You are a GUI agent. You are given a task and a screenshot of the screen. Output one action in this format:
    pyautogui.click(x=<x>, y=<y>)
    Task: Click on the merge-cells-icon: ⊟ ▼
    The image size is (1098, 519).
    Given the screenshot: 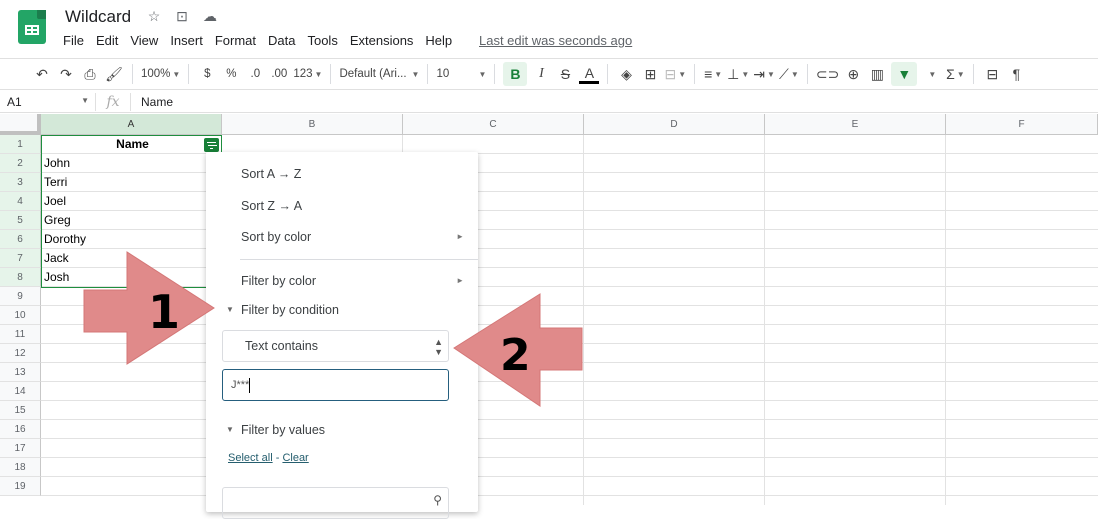 What is the action you would take?
    pyautogui.click(x=675, y=74)
    